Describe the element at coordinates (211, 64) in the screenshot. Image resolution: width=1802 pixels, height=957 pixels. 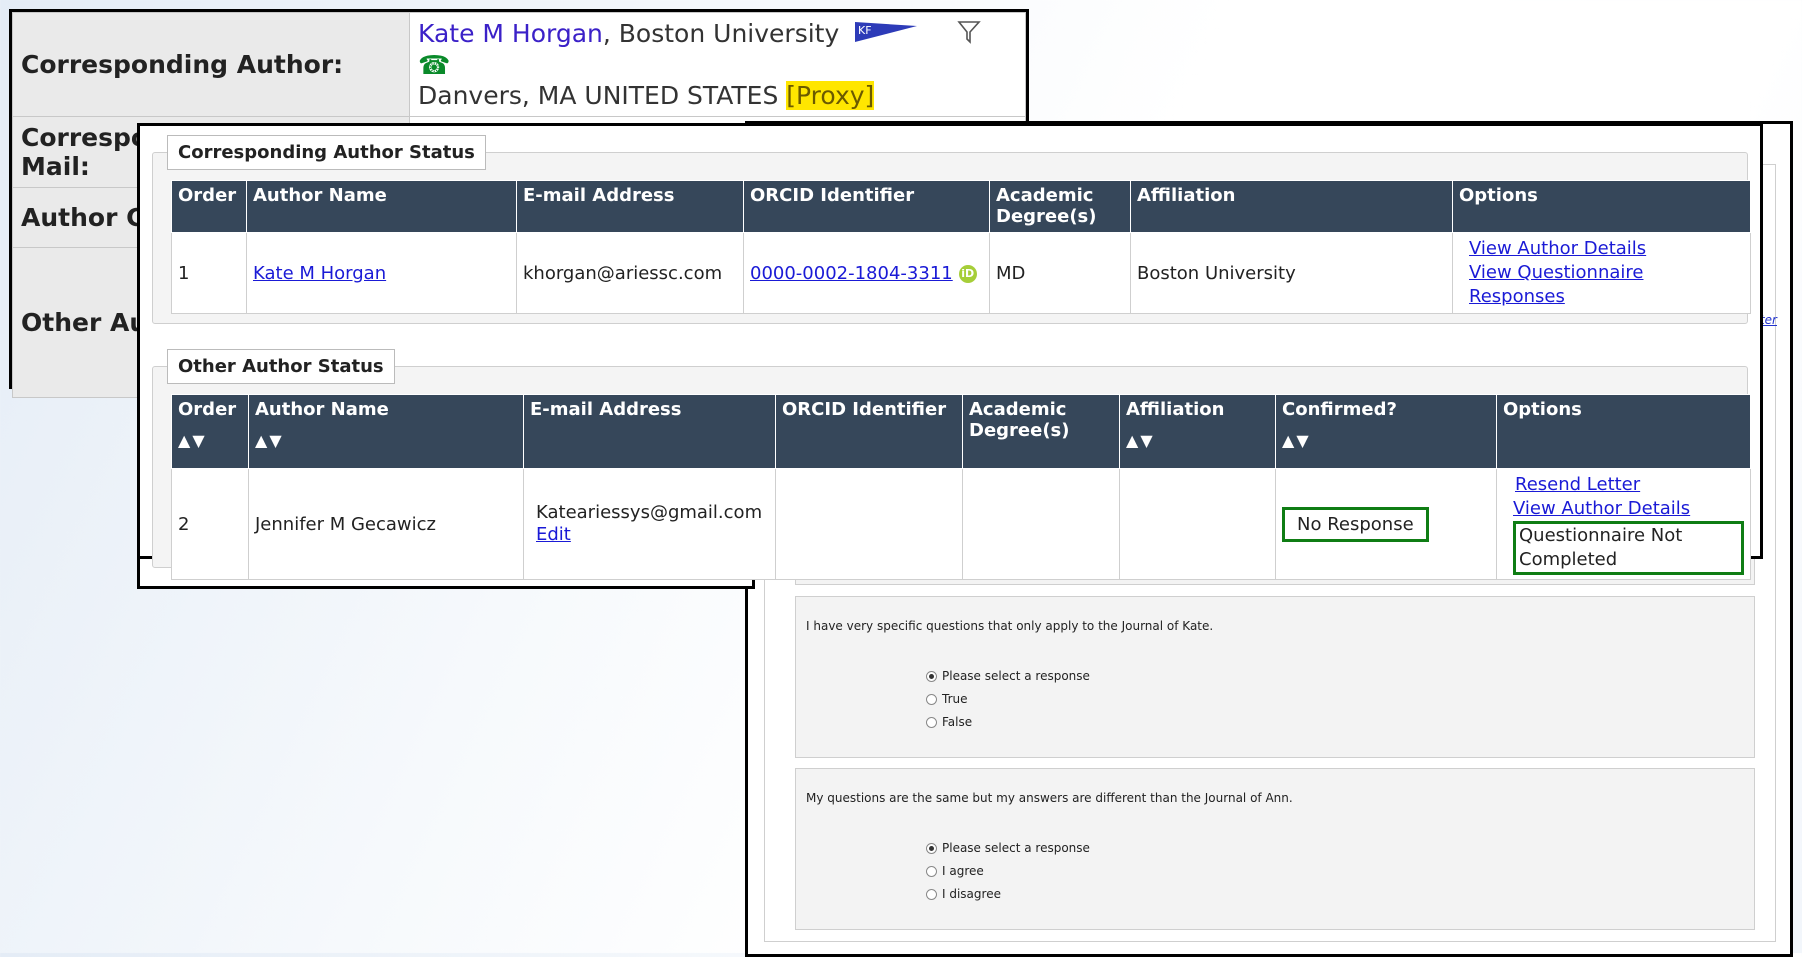
I see `corresponding-author-label: Corresponding Author:` at that location.